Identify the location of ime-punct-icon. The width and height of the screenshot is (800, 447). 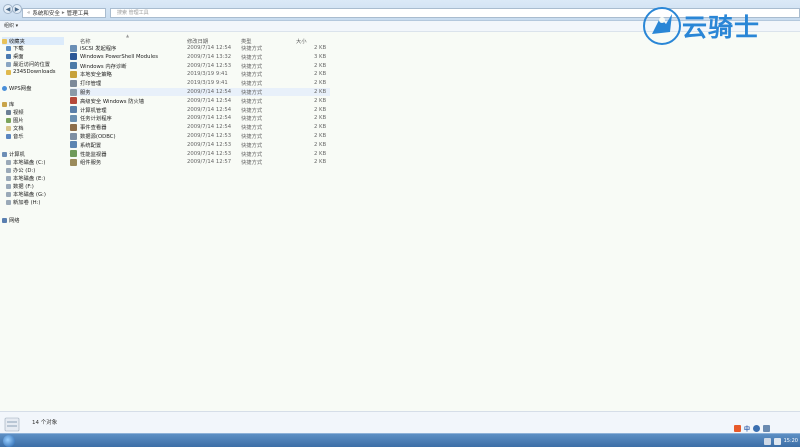
(757, 428).